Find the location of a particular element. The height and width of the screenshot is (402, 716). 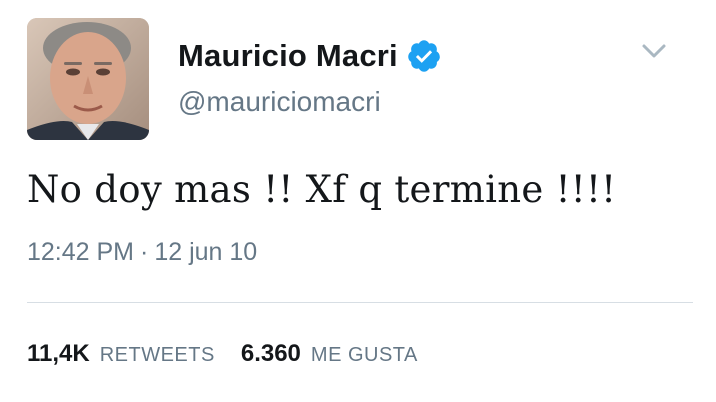

avatar is located at coordinates (88, 79).